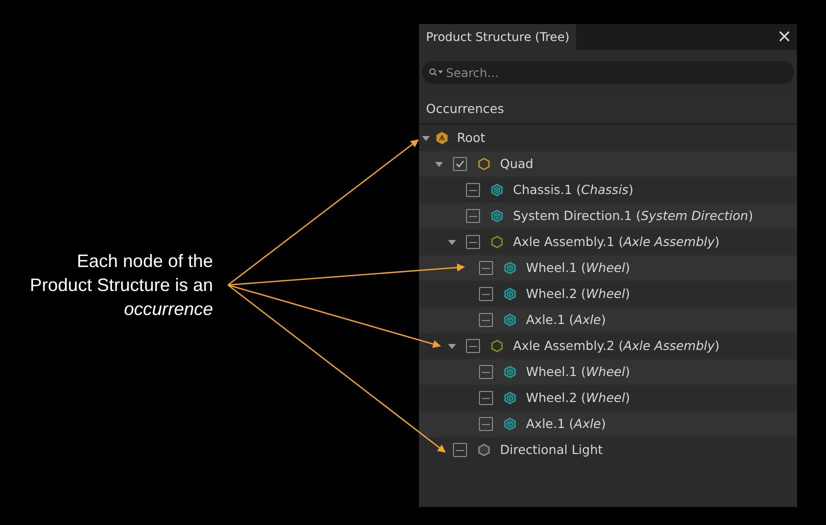  Describe the element at coordinates (573, 190) in the screenshot. I see `tree-node-label: Chassis.1 (Chassis)` at that location.